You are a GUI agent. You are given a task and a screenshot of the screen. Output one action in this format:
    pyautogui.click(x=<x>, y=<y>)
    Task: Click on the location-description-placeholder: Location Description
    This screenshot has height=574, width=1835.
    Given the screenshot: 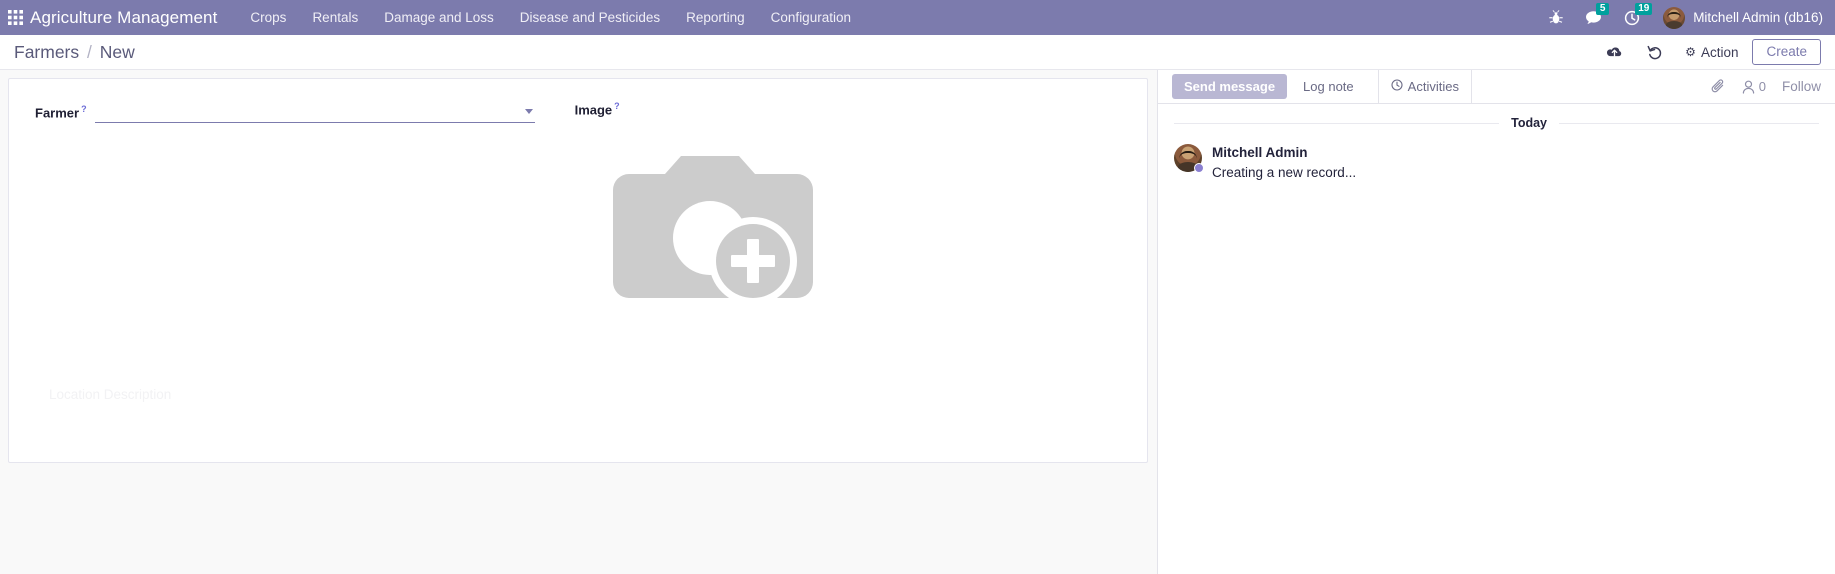 What is the action you would take?
    pyautogui.click(x=110, y=394)
    